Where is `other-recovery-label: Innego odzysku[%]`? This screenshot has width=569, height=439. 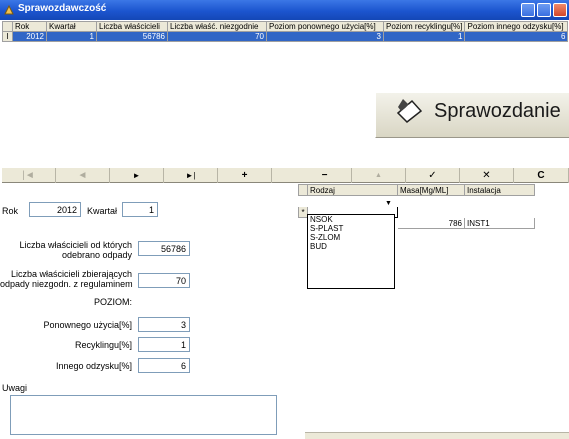 other-recovery-label: Innego odzysku[%] is located at coordinates (93, 366).